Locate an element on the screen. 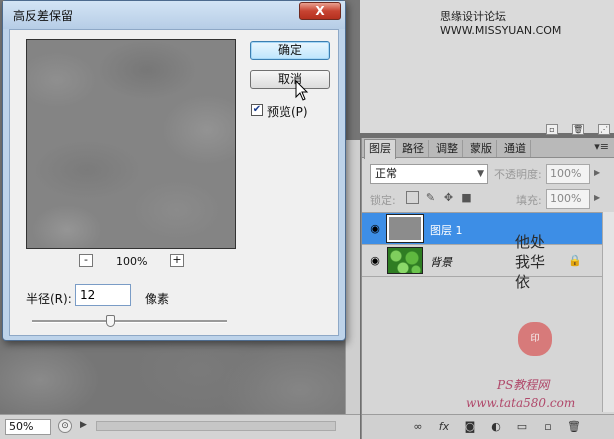 The width and height of the screenshot is (614, 439). lock-label: 锁定: is located at coordinates (383, 200).